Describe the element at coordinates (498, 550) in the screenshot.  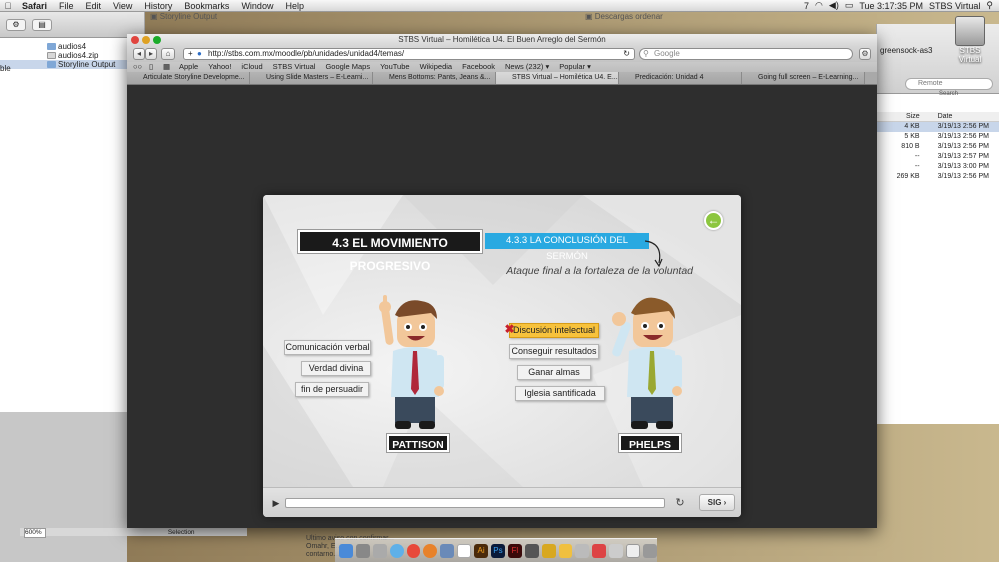
I see `photoshop-dock-icon: Ps` at that location.